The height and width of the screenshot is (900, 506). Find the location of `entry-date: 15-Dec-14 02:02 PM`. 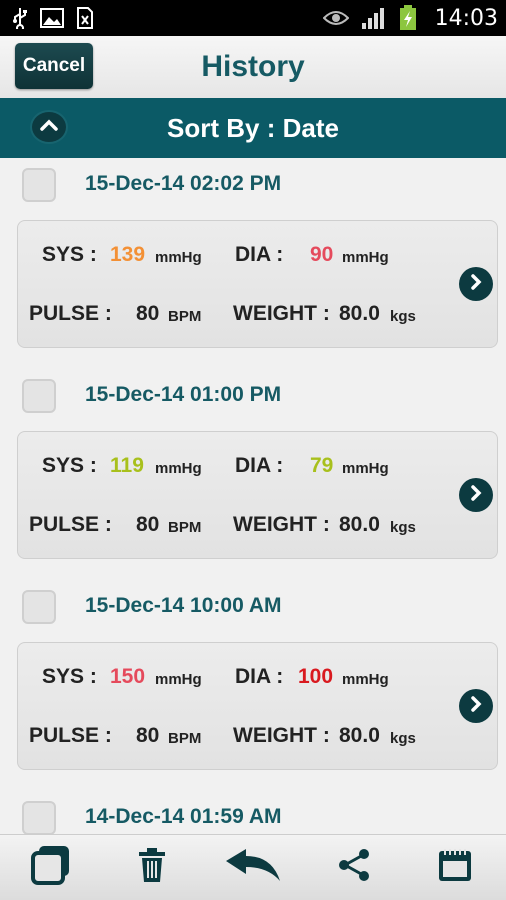

entry-date: 15-Dec-14 02:02 PM is located at coordinates (183, 183).